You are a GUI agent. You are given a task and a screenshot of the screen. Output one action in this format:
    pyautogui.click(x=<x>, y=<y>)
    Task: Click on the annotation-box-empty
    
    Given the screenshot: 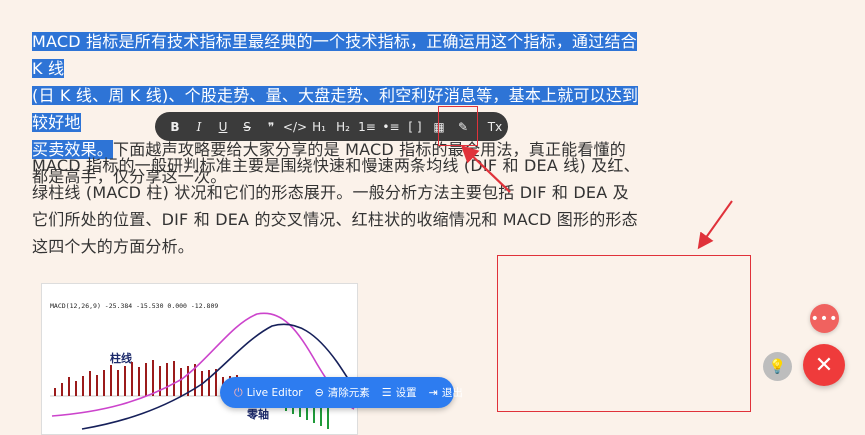 What is the action you would take?
    pyautogui.click(x=624, y=333)
    